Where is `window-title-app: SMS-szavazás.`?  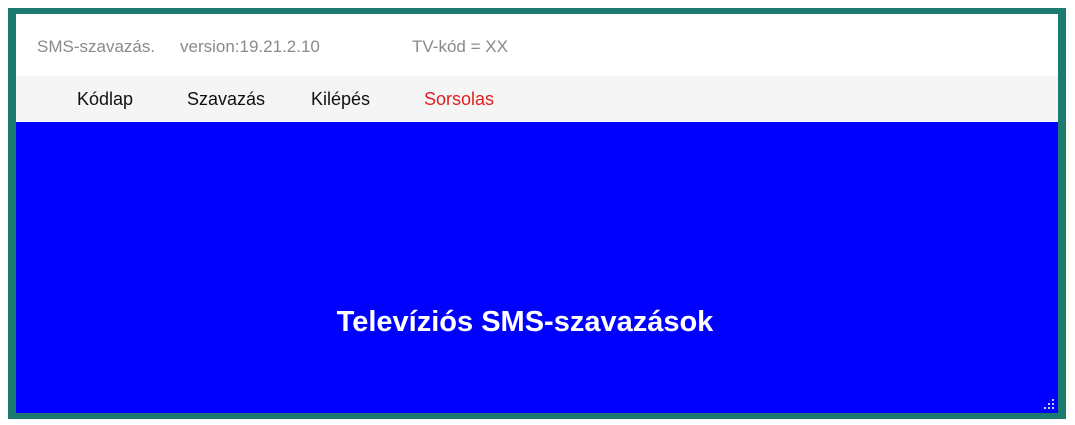 window-title-app: SMS-szavazás. is located at coordinates (96, 46).